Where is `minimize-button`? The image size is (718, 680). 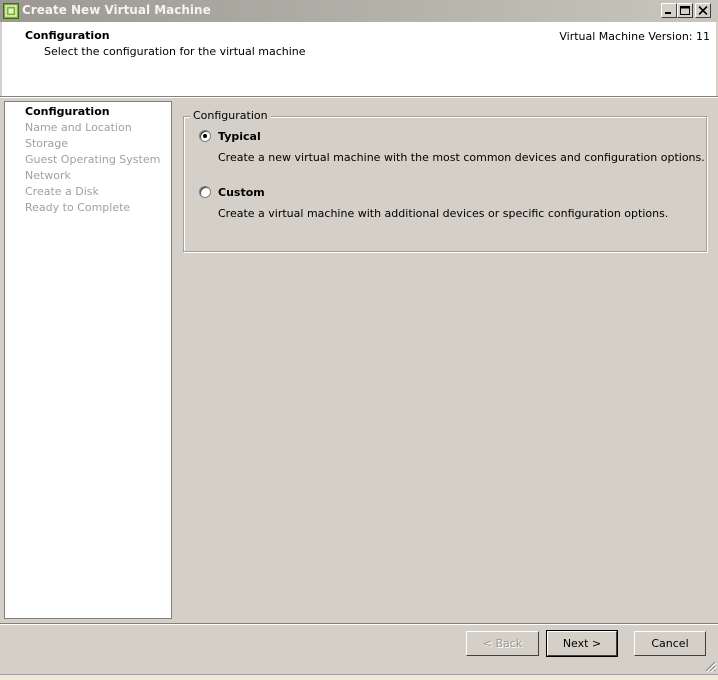
minimize-button is located at coordinates (669, 10).